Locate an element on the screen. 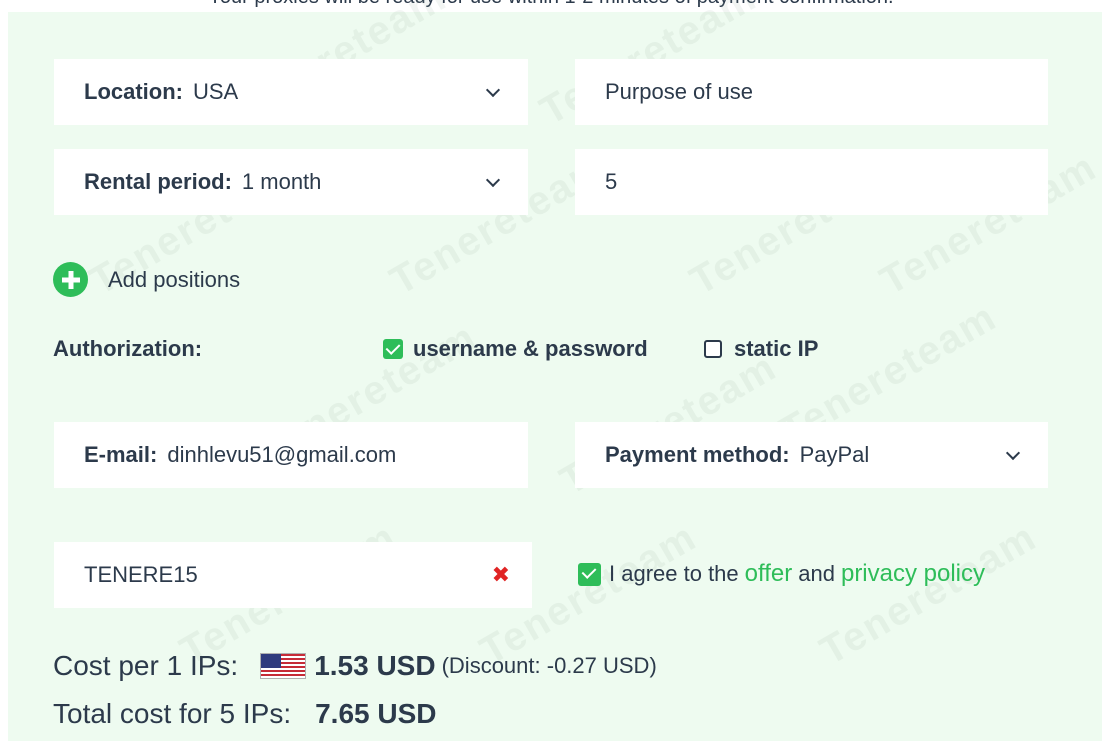  agree-and: and is located at coordinates (816, 573).